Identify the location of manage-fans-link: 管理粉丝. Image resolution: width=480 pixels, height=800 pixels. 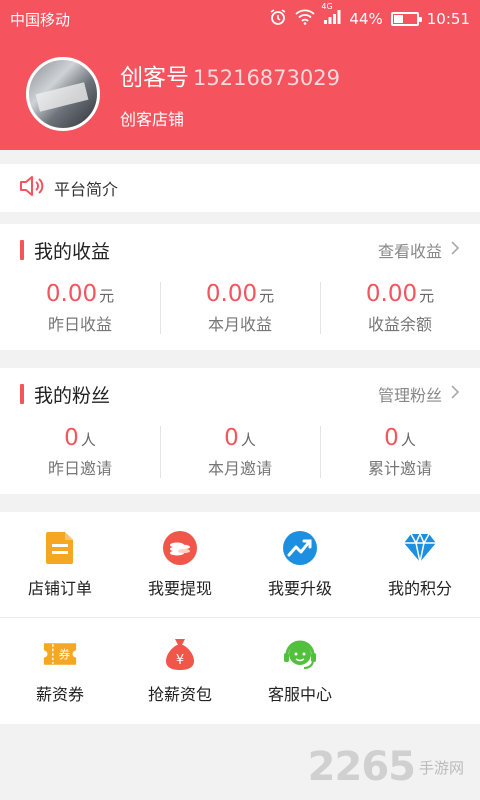
(419, 394).